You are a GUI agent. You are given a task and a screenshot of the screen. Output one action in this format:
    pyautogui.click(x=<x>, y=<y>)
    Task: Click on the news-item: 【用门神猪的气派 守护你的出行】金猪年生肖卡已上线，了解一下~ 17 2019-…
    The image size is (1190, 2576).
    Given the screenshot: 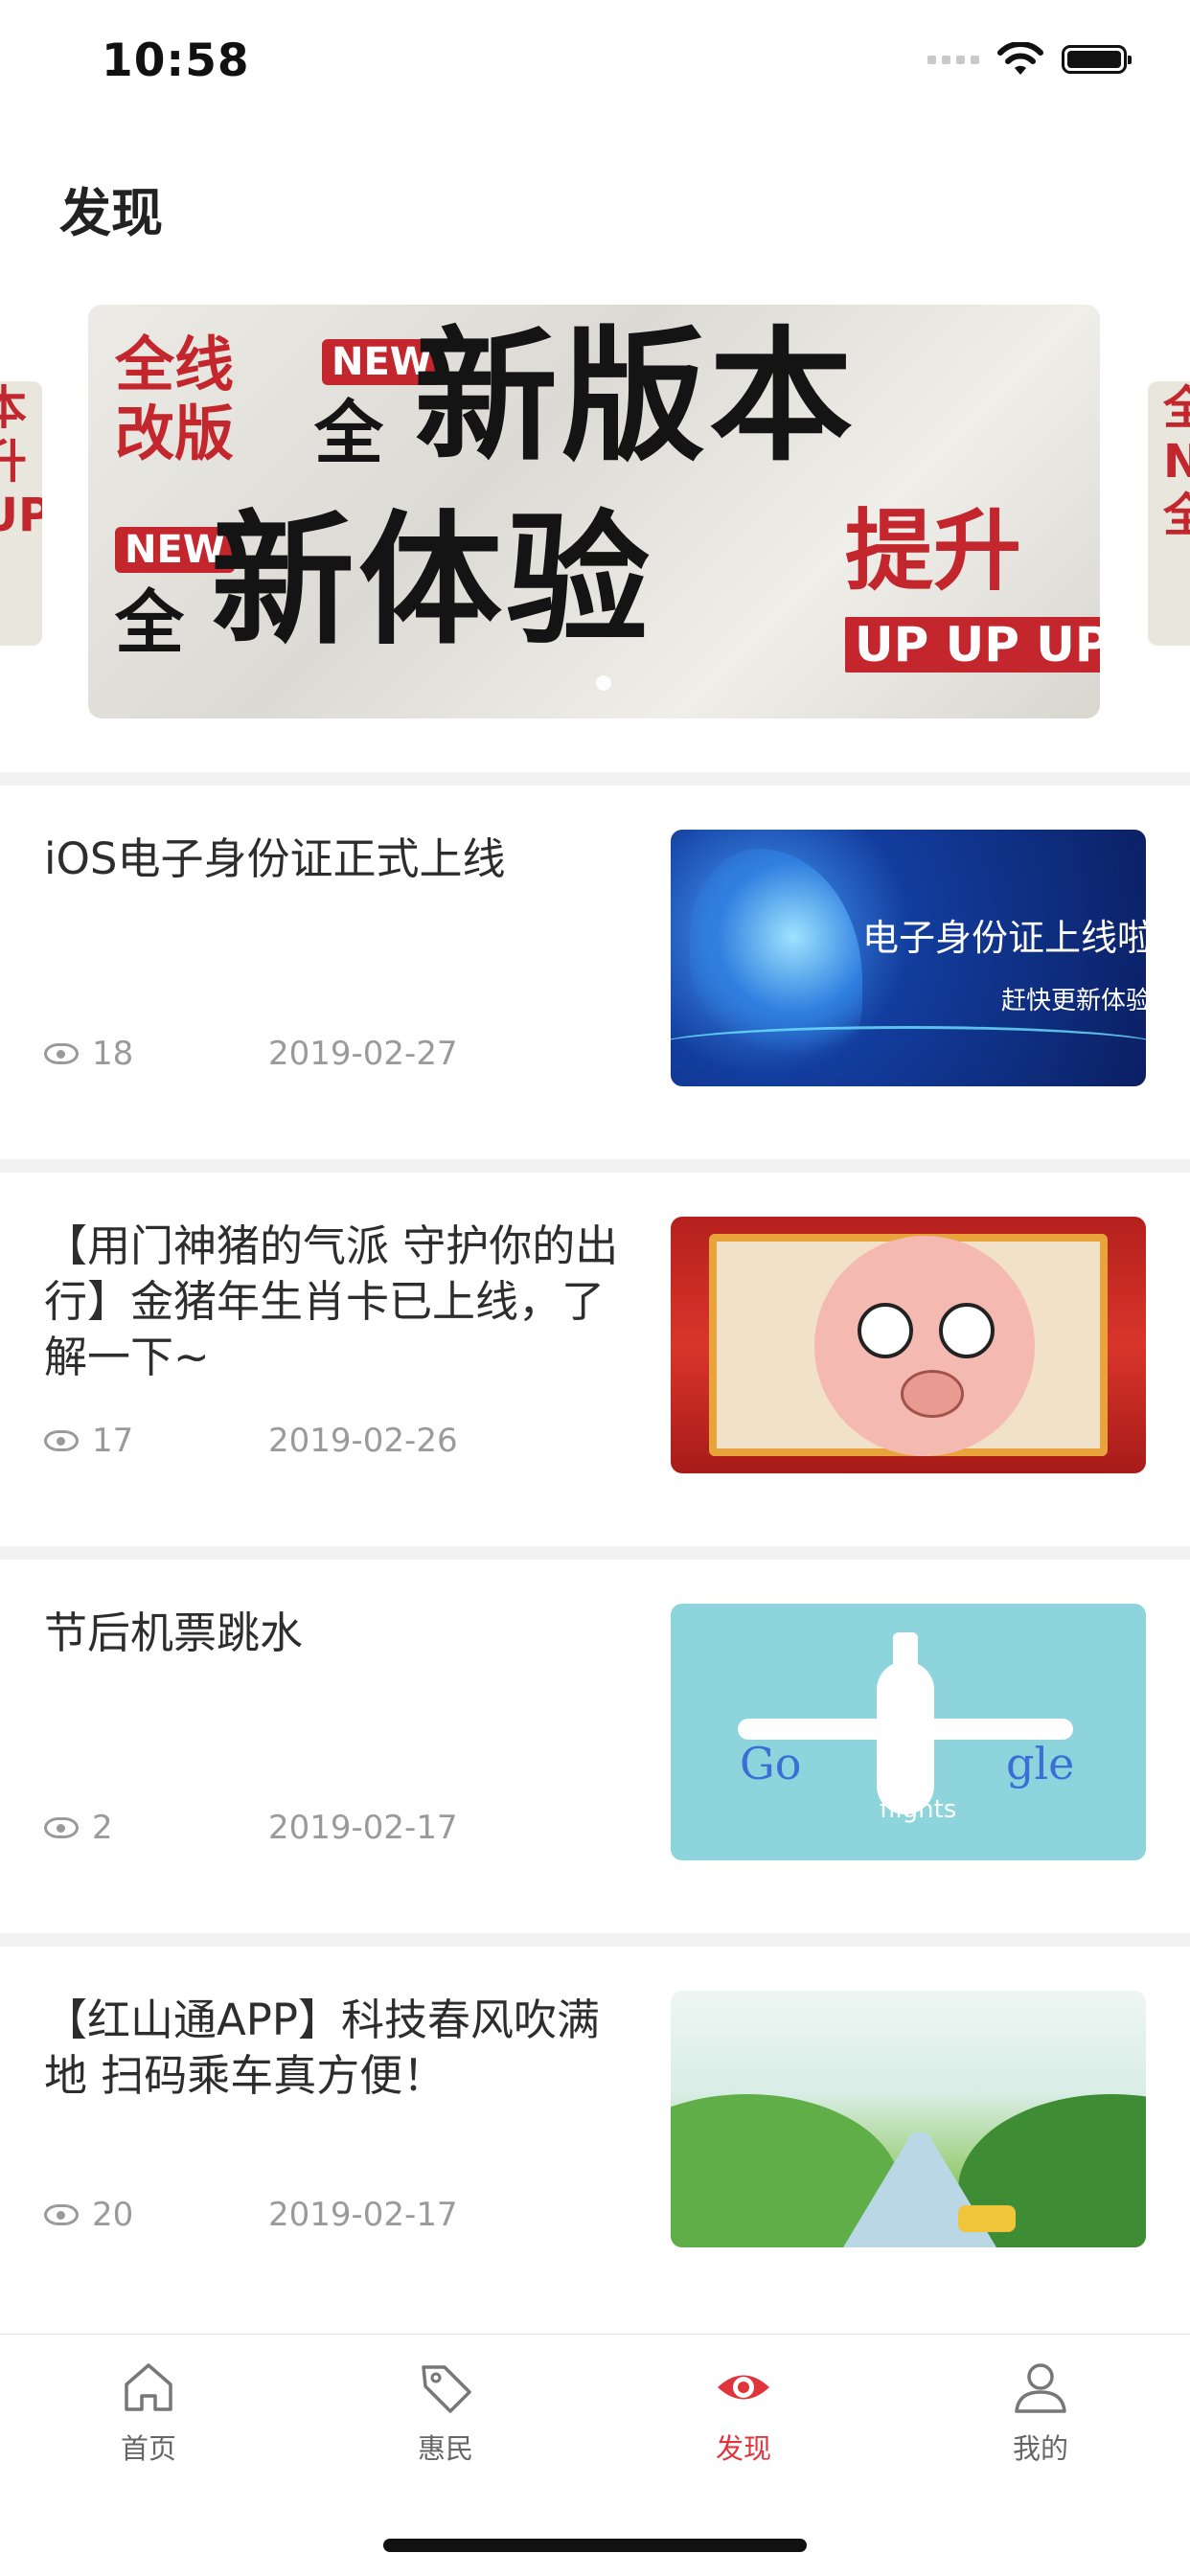 What is the action you would take?
    pyautogui.click(x=595, y=1359)
    